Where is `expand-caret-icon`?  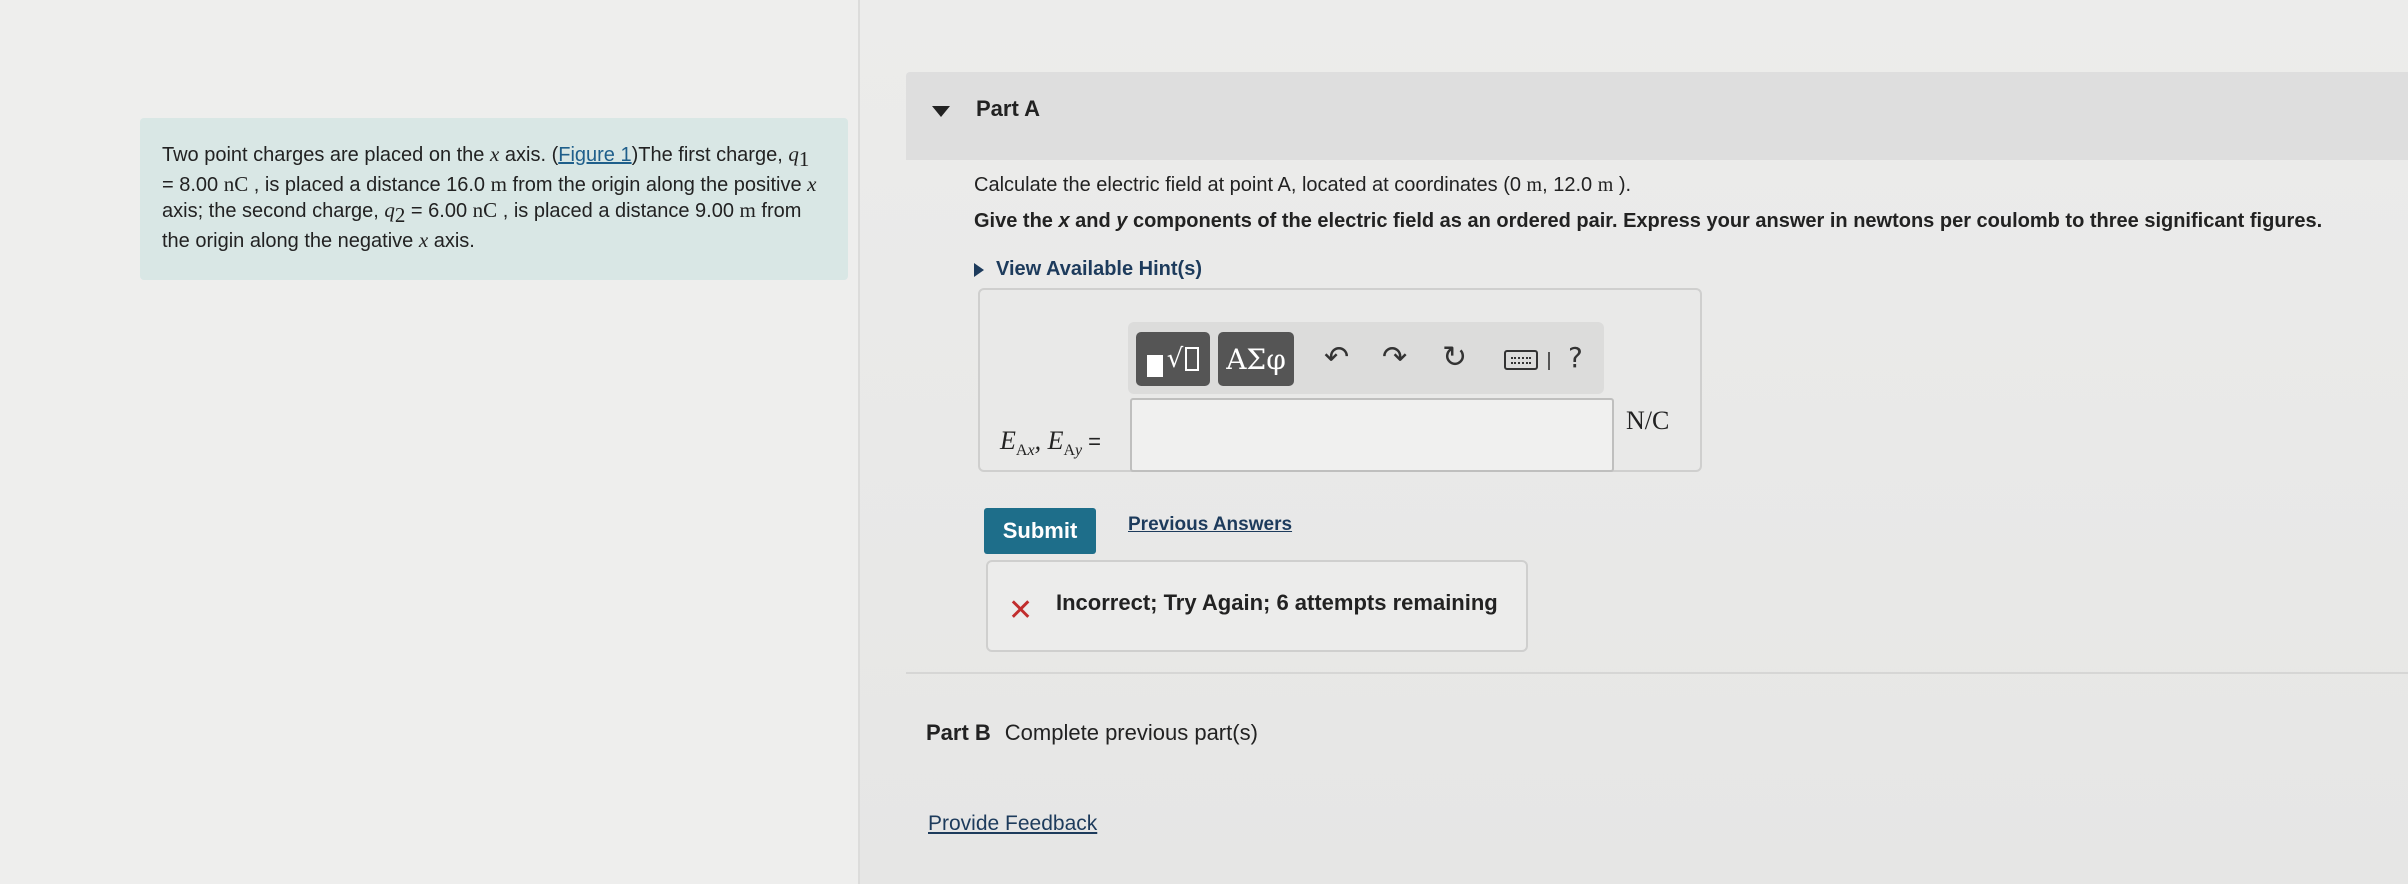 expand-caret-icon is located at coordinates (979, 269).